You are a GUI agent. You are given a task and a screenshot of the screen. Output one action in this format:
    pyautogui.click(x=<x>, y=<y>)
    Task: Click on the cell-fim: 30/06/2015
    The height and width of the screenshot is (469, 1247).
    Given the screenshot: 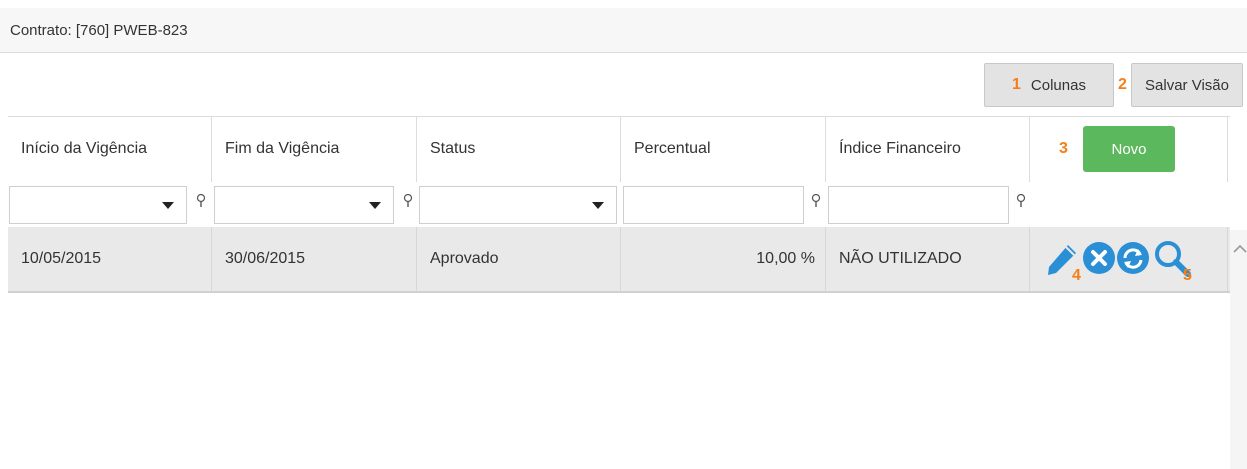 What is the action you would take?
    pyautogui.click(x=314, y=259)
    